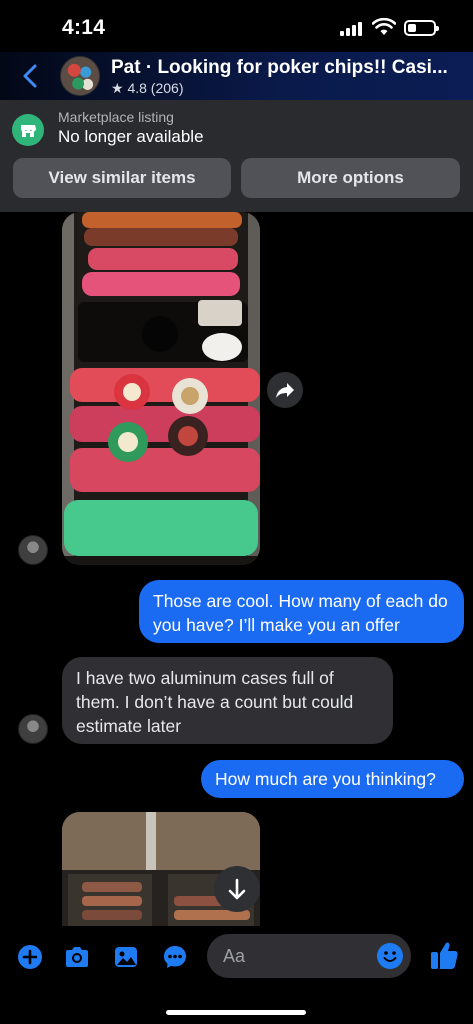 Image resolution: width=473 pixels, height=1024 pixels. Describe the element at coordinates (126, 957) in the screenshot. I see `gallery-icon` at that location.